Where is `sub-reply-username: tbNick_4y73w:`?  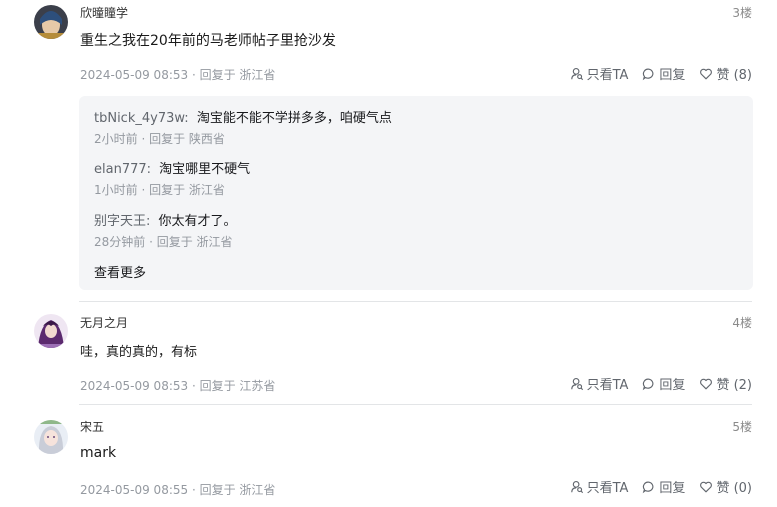 sub-reply-username: tbNick_4y73w: is located at coordinates (141, 118).